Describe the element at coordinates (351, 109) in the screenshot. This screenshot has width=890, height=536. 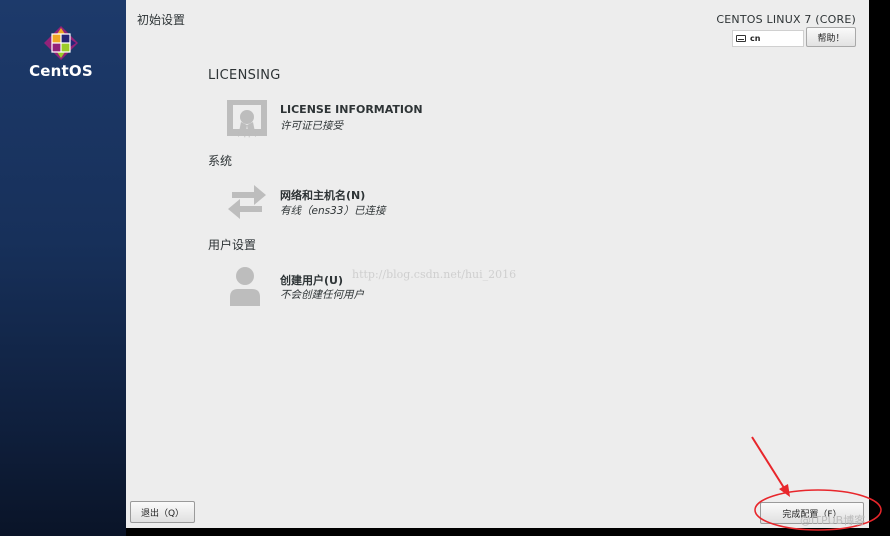
I see `spoke-license-information: LICENSE INFORMATION` at that location.